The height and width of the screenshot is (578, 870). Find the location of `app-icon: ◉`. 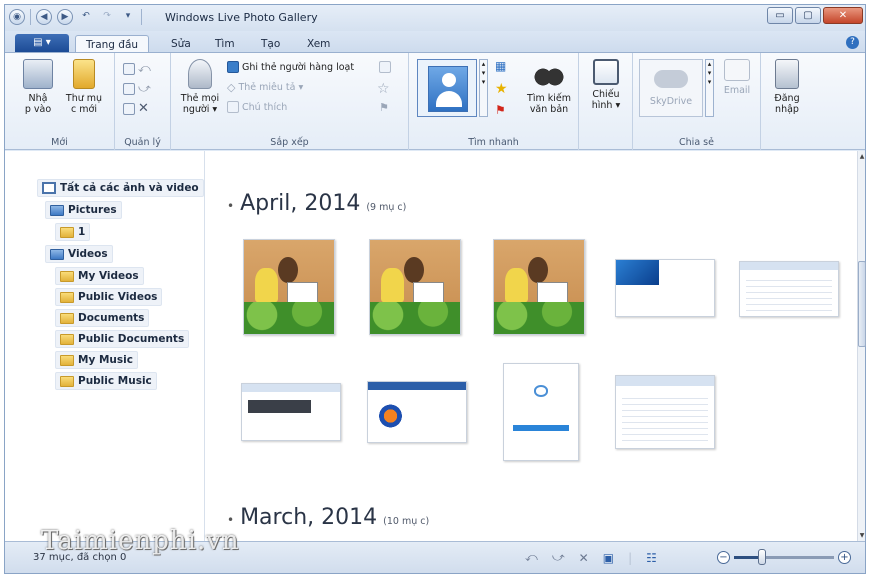

app-icon: ◉ is located at coordinates (17, 17).